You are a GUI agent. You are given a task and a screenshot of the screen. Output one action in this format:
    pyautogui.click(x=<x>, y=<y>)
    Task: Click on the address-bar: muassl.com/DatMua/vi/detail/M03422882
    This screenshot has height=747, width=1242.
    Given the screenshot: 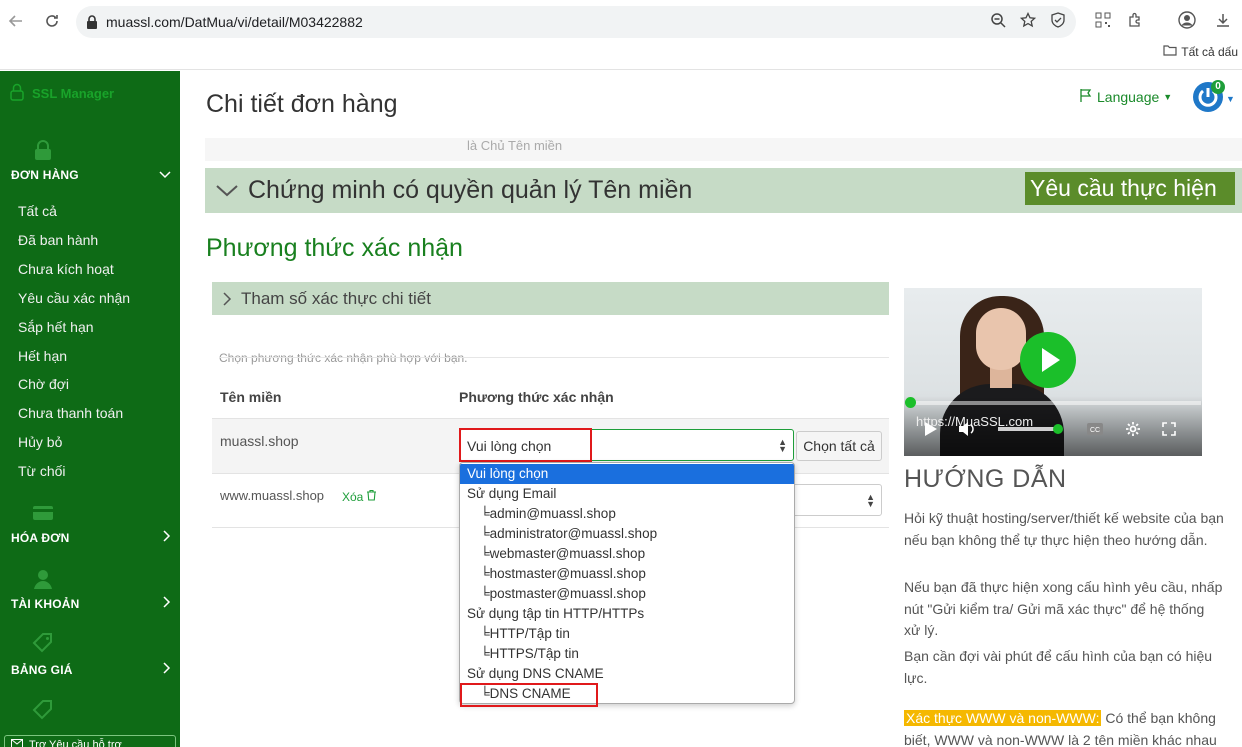 What is the action you would take?
    pyautogui.click(x=576, y=22)
    